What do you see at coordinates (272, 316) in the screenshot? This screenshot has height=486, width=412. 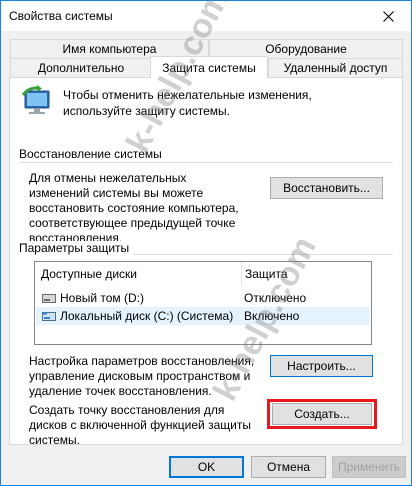 I see `drive-status: Включено` at bounding box center [272, 316].